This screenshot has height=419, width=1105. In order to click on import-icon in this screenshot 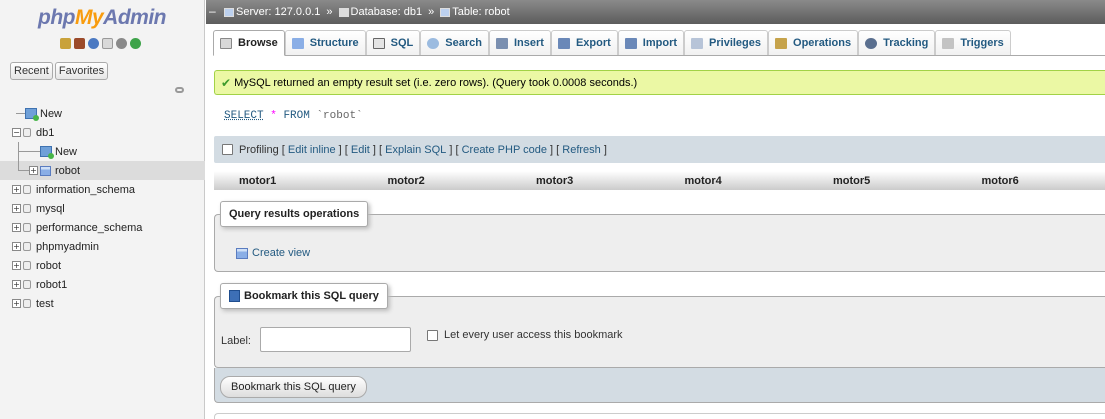, I will do `click(630, 43)`.